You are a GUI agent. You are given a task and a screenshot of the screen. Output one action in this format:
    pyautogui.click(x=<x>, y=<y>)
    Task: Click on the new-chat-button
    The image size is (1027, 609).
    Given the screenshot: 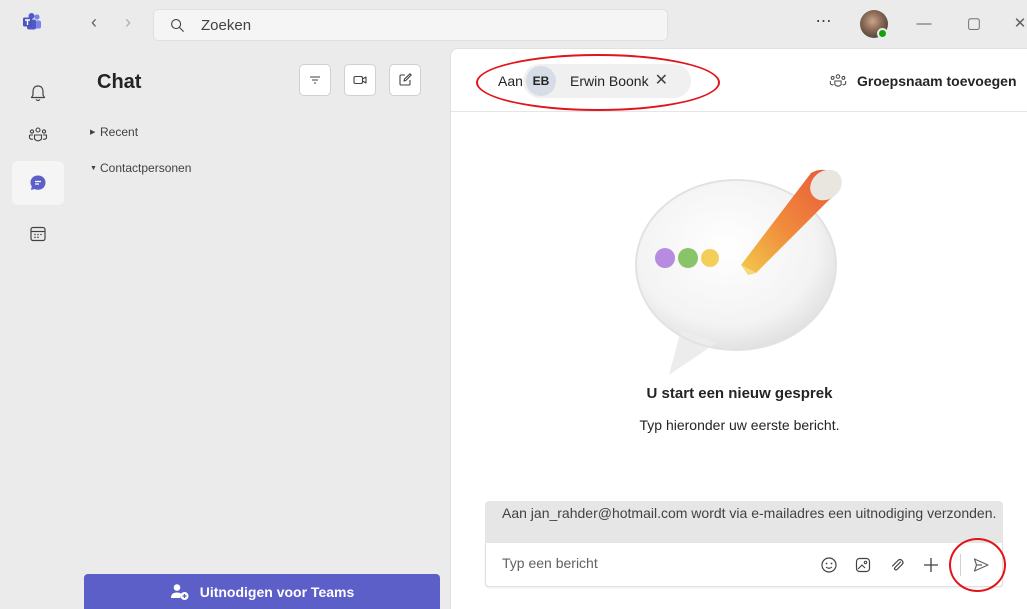 What is the action you would take?
    pyautogui.click(x=405, y=80)
    